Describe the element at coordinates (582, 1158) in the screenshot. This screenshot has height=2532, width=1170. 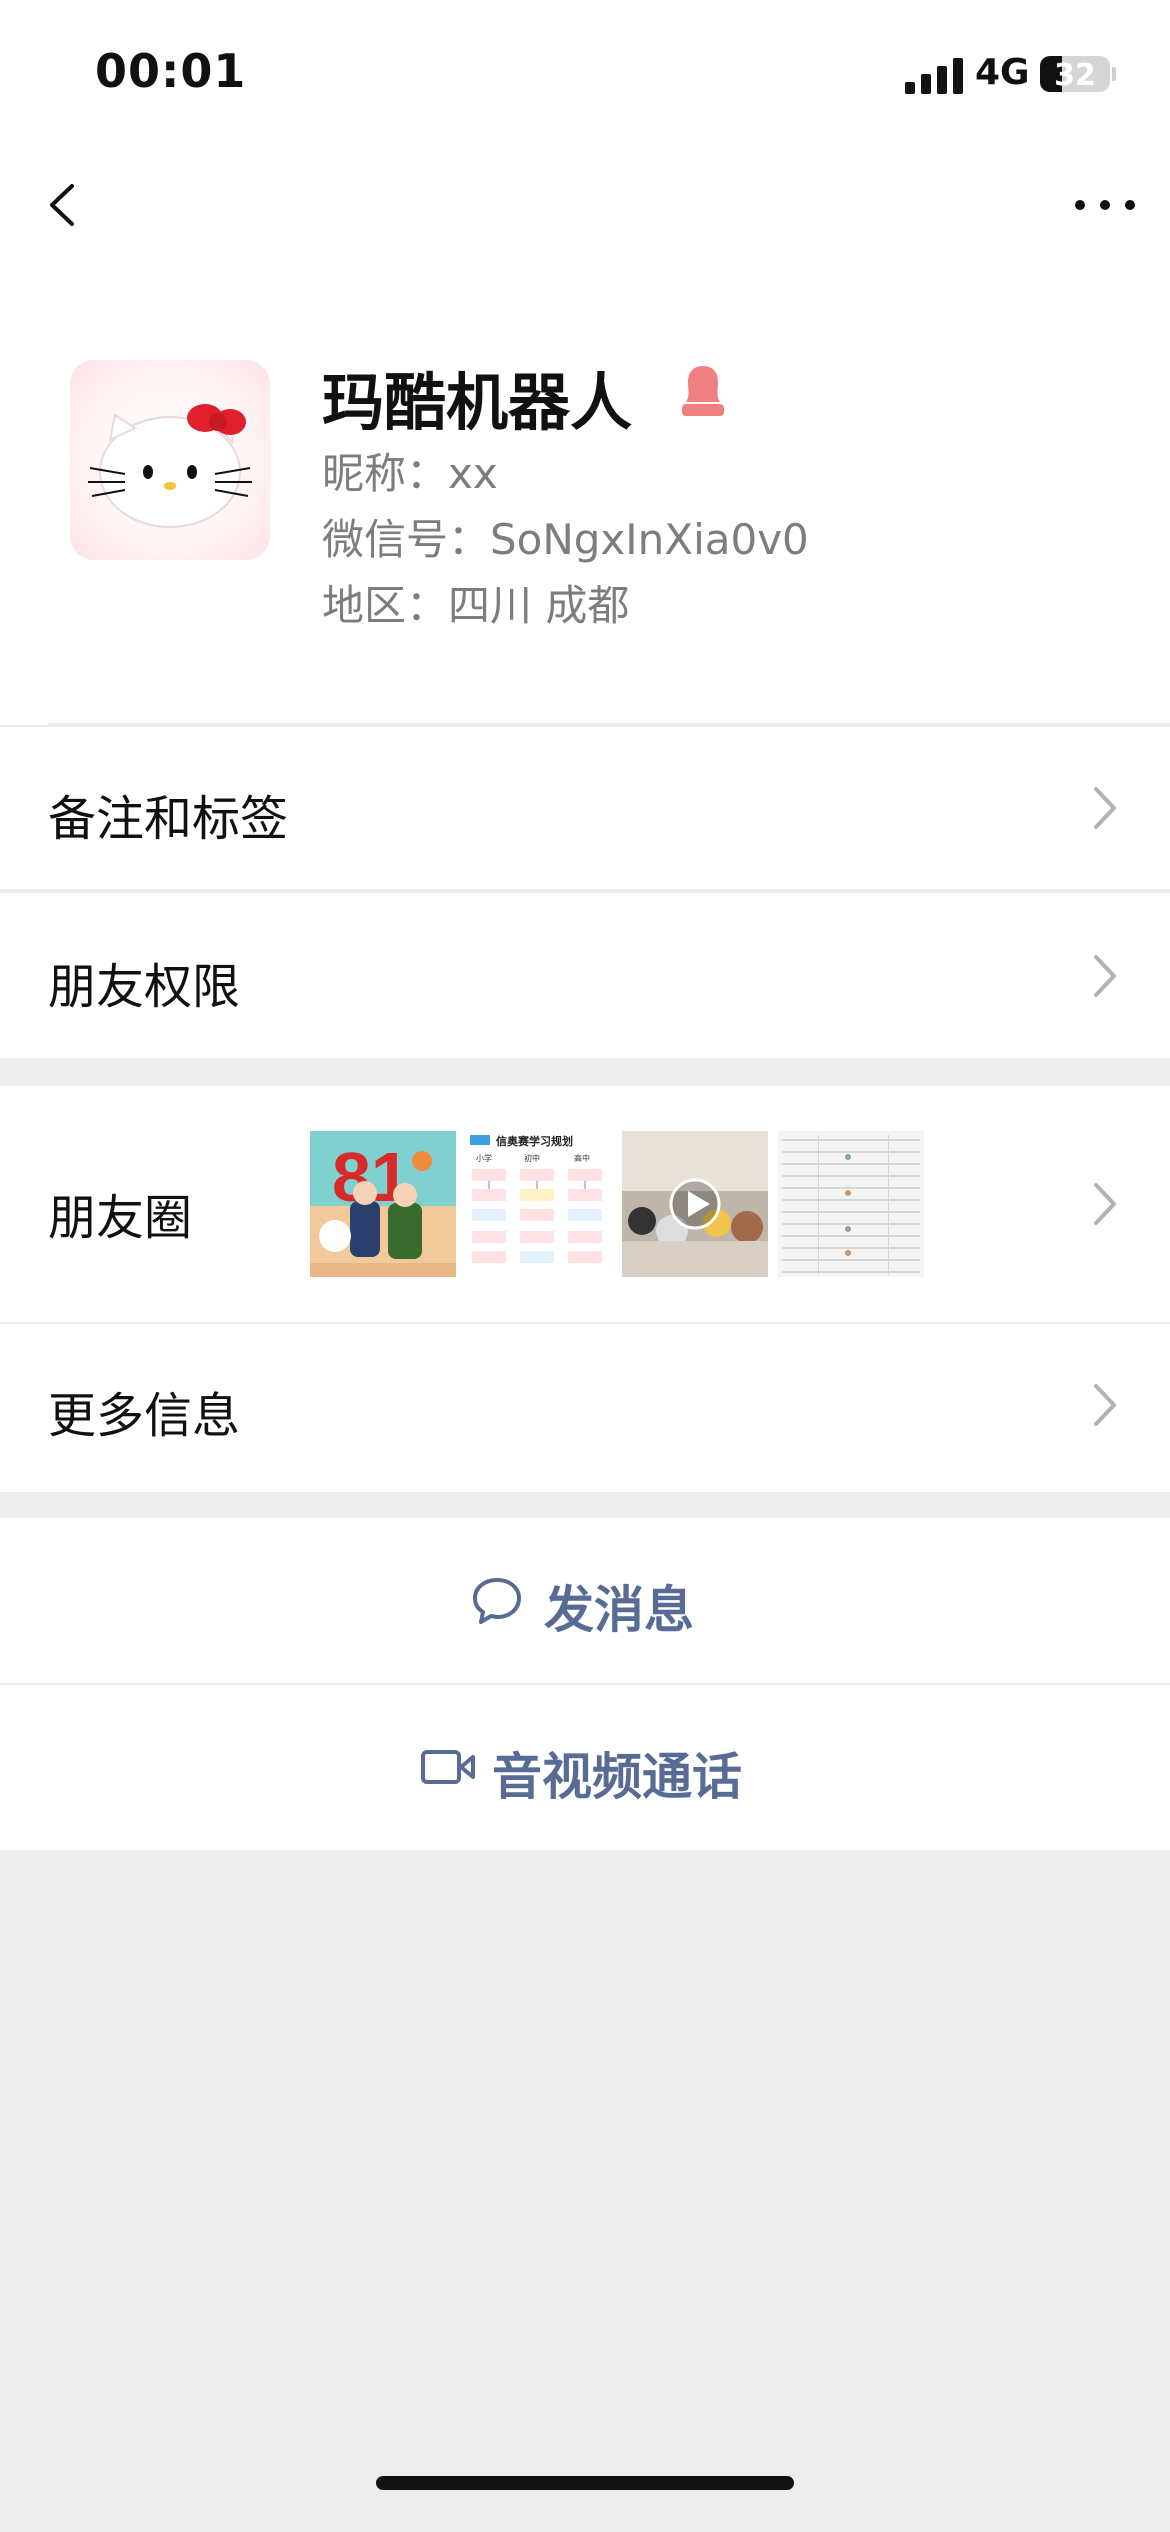
I see `thumb-col3: 高中` at that location.